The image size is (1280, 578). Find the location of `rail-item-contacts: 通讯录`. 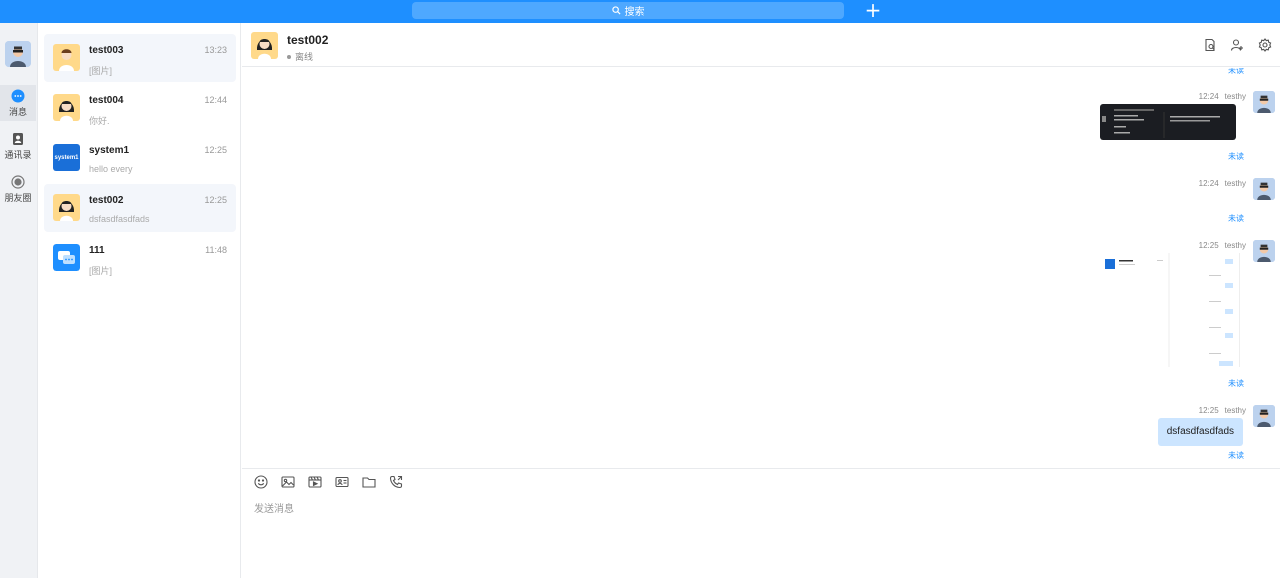

rail-item-contacts: 通讯录 is located at coordinates (18, 146).